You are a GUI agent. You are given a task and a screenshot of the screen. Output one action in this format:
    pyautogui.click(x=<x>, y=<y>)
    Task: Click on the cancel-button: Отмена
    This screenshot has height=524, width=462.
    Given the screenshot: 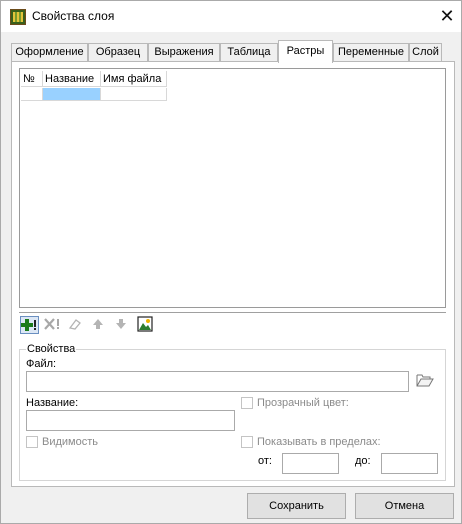 What is the action you would take?
    pyautogui.click(x=404, y=506)
    